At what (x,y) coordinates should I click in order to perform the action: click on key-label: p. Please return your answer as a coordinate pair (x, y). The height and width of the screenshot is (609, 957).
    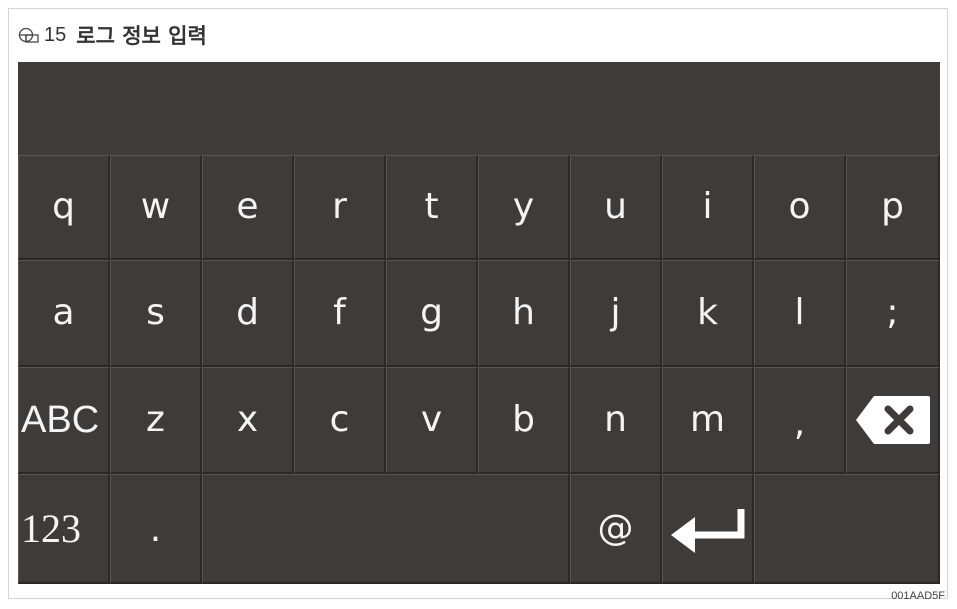
    Looking at the image, I should click on (892, 206).